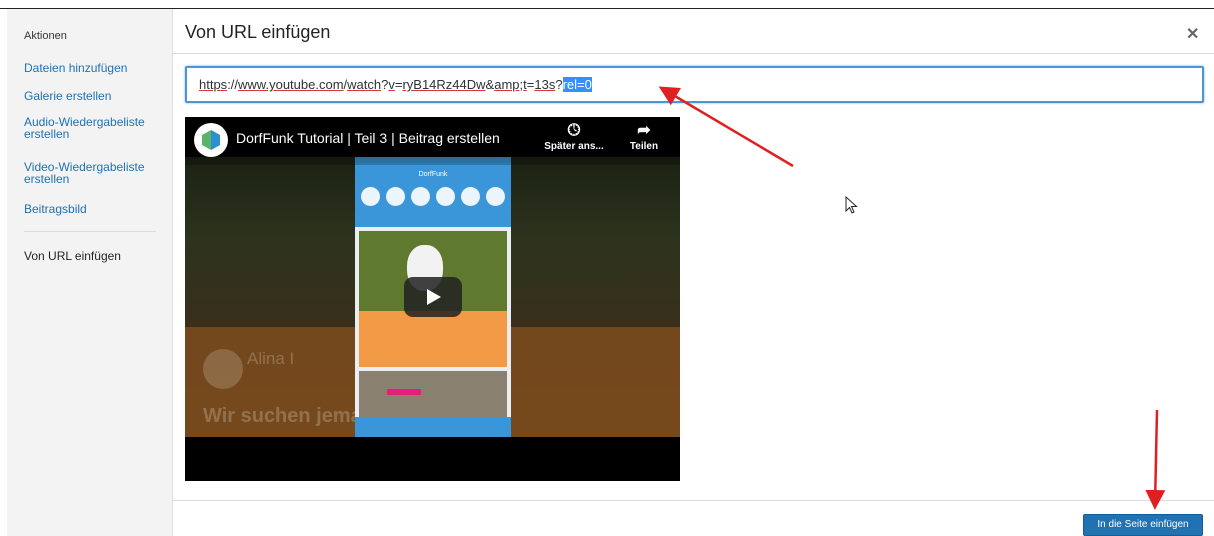 The image size is (1214, 536). I want to click on ghost-name: Alina I, so click(271, 358).